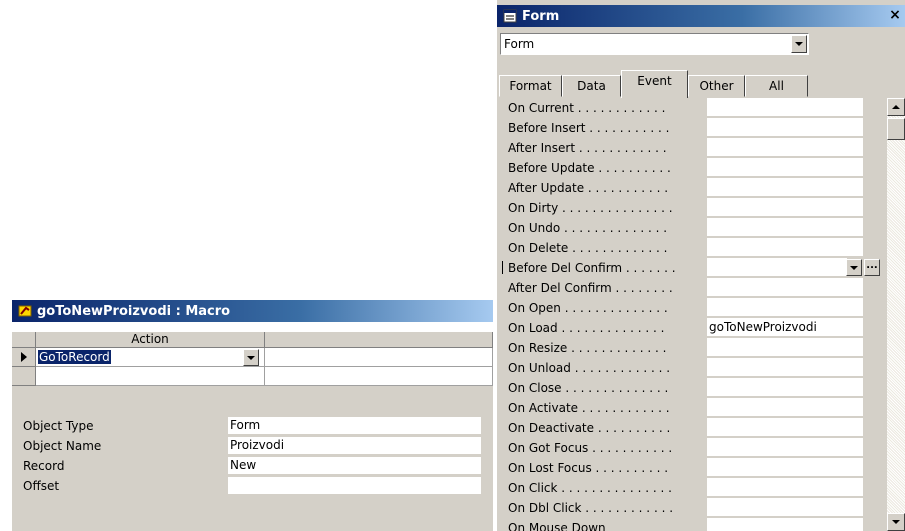  I want to click on action-cell-new, so click(150, 376).